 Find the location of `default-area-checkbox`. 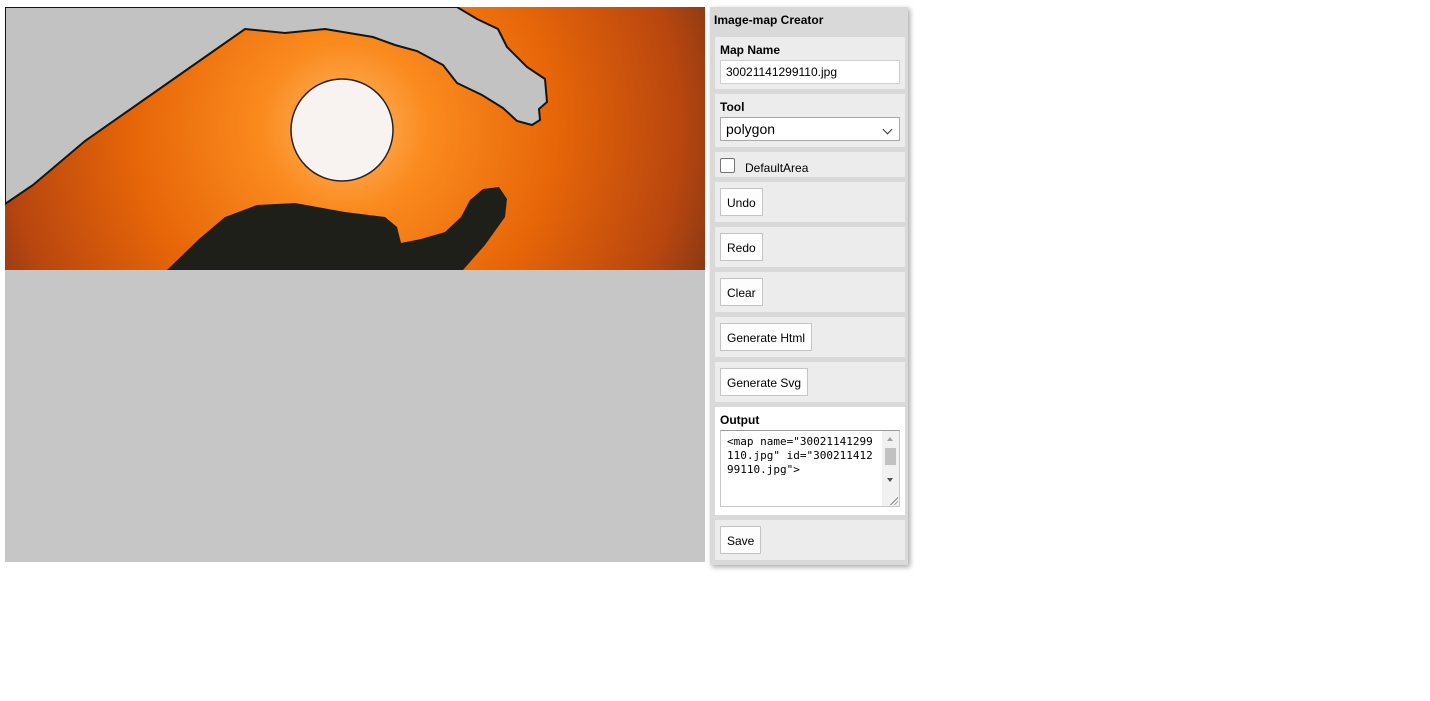

default-area-checkbox is located at coordinates (727, 165).